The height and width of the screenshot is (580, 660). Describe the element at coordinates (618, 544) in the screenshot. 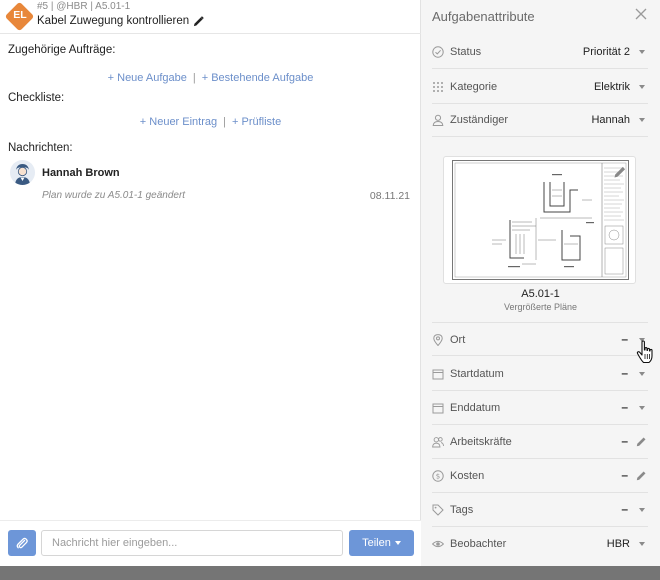

I see `attr-observers-value: HBR` at that location.